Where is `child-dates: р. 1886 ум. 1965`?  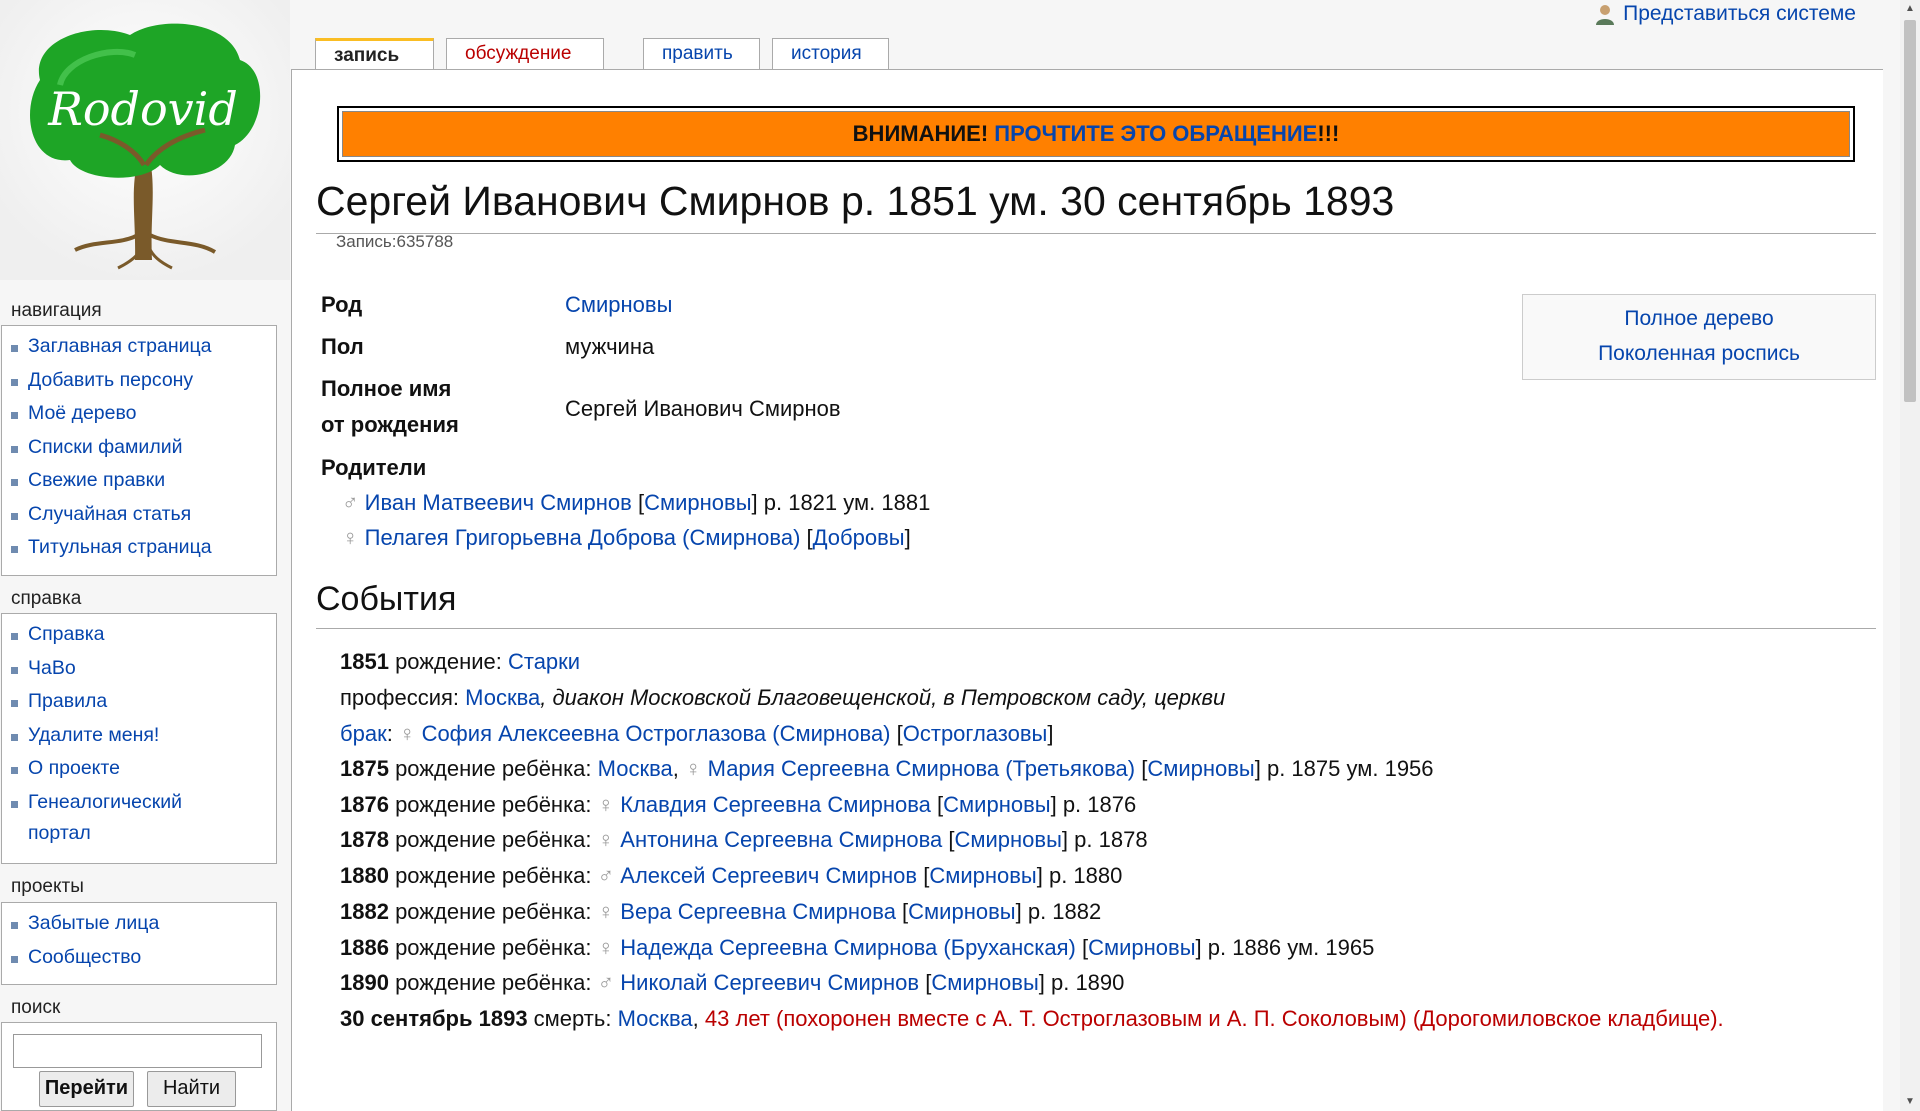 child-dates: р. 1886 ум. 1965 is located at coordinates (1288, 947).